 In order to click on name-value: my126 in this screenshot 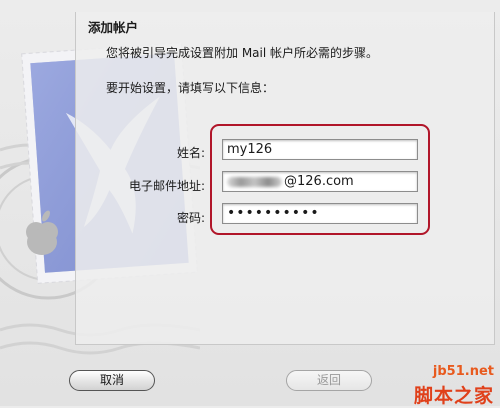, I will do `click(250, 149)`.